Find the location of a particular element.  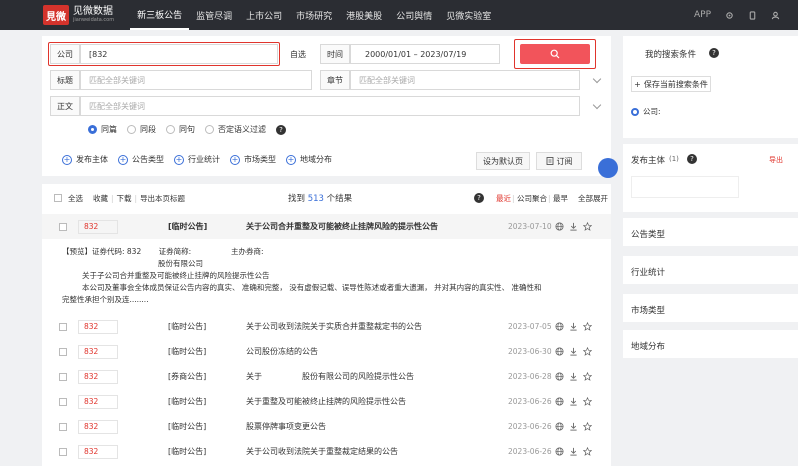

announcement-title: 关于重整及可能被终止挂牌的风险提示性公告 is located at coordinates (326, 401).